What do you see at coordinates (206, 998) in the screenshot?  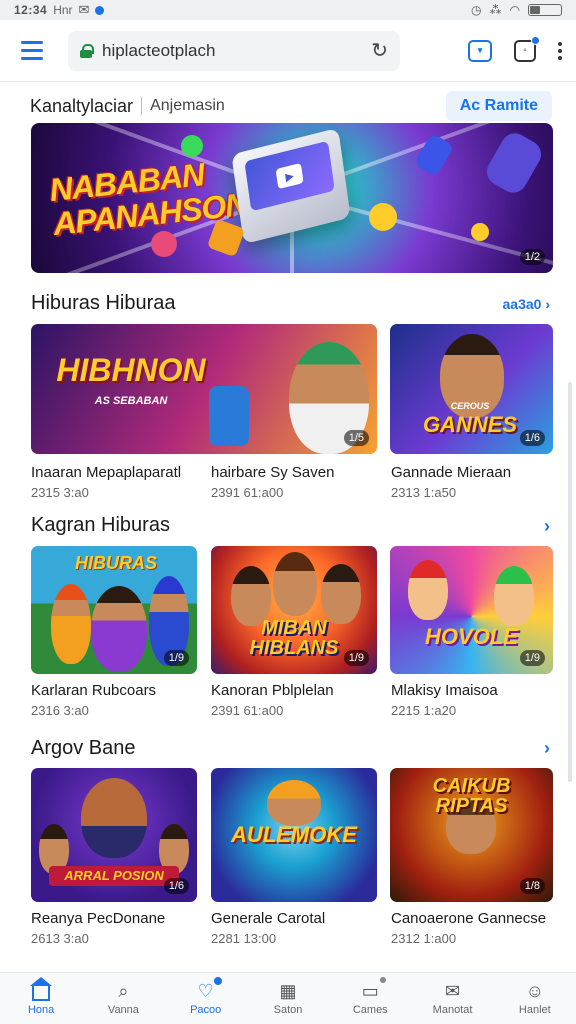 I see `nav-favorites: ♡ Pacoo` at bounding box center [206, 998].